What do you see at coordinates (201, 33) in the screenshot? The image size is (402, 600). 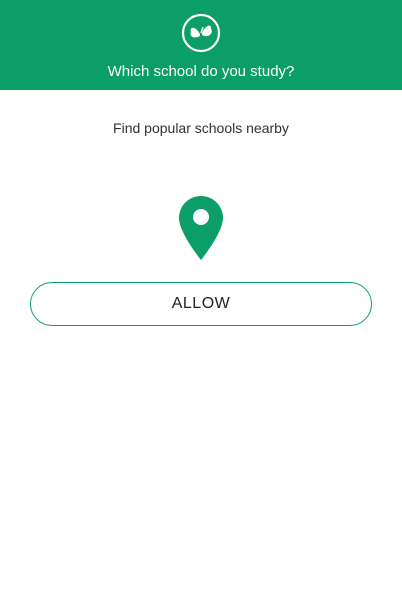 I see `butterfly-logo-icon` at bounding box center [201, 33].